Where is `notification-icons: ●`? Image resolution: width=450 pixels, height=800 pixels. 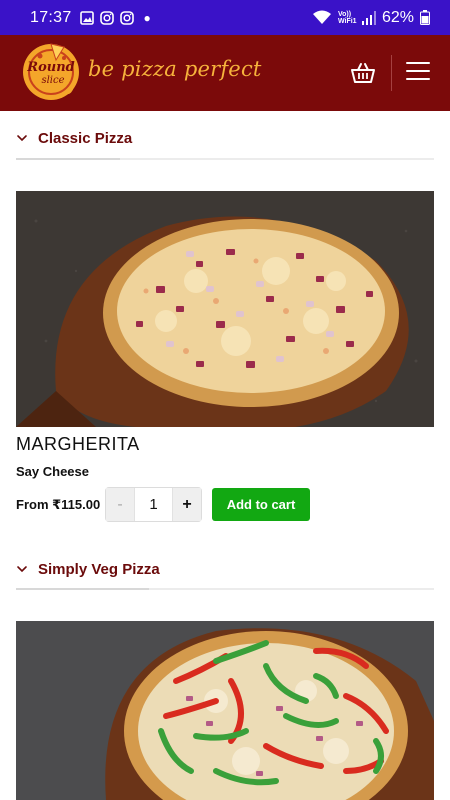 notification-icons: ● is located at coordinates (115, 17).